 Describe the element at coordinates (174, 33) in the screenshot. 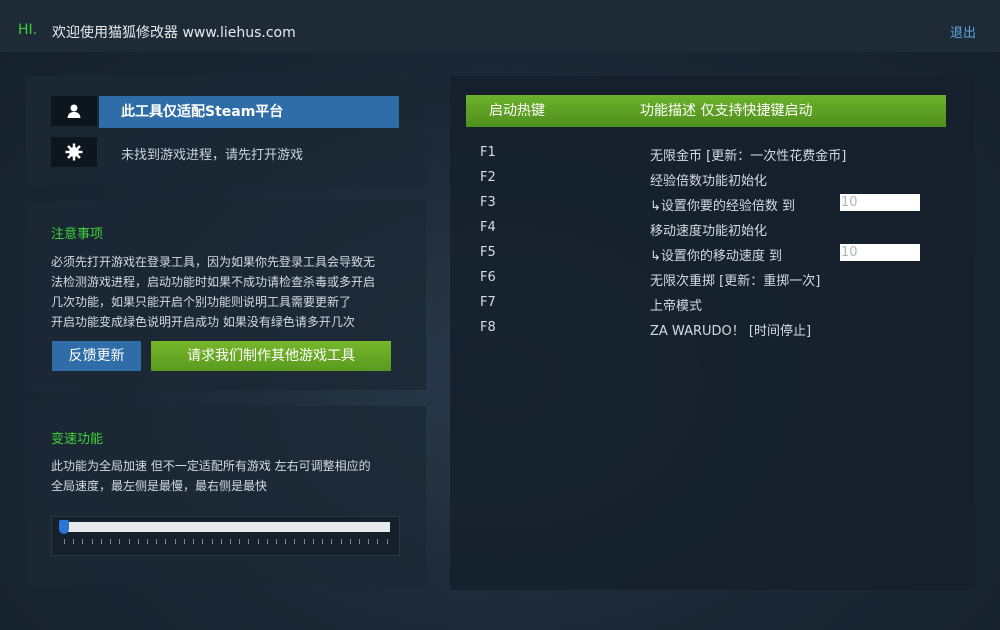

I see `welcome-text: 欢迎使用猫狐修改器 www.liehus.com` at that location.